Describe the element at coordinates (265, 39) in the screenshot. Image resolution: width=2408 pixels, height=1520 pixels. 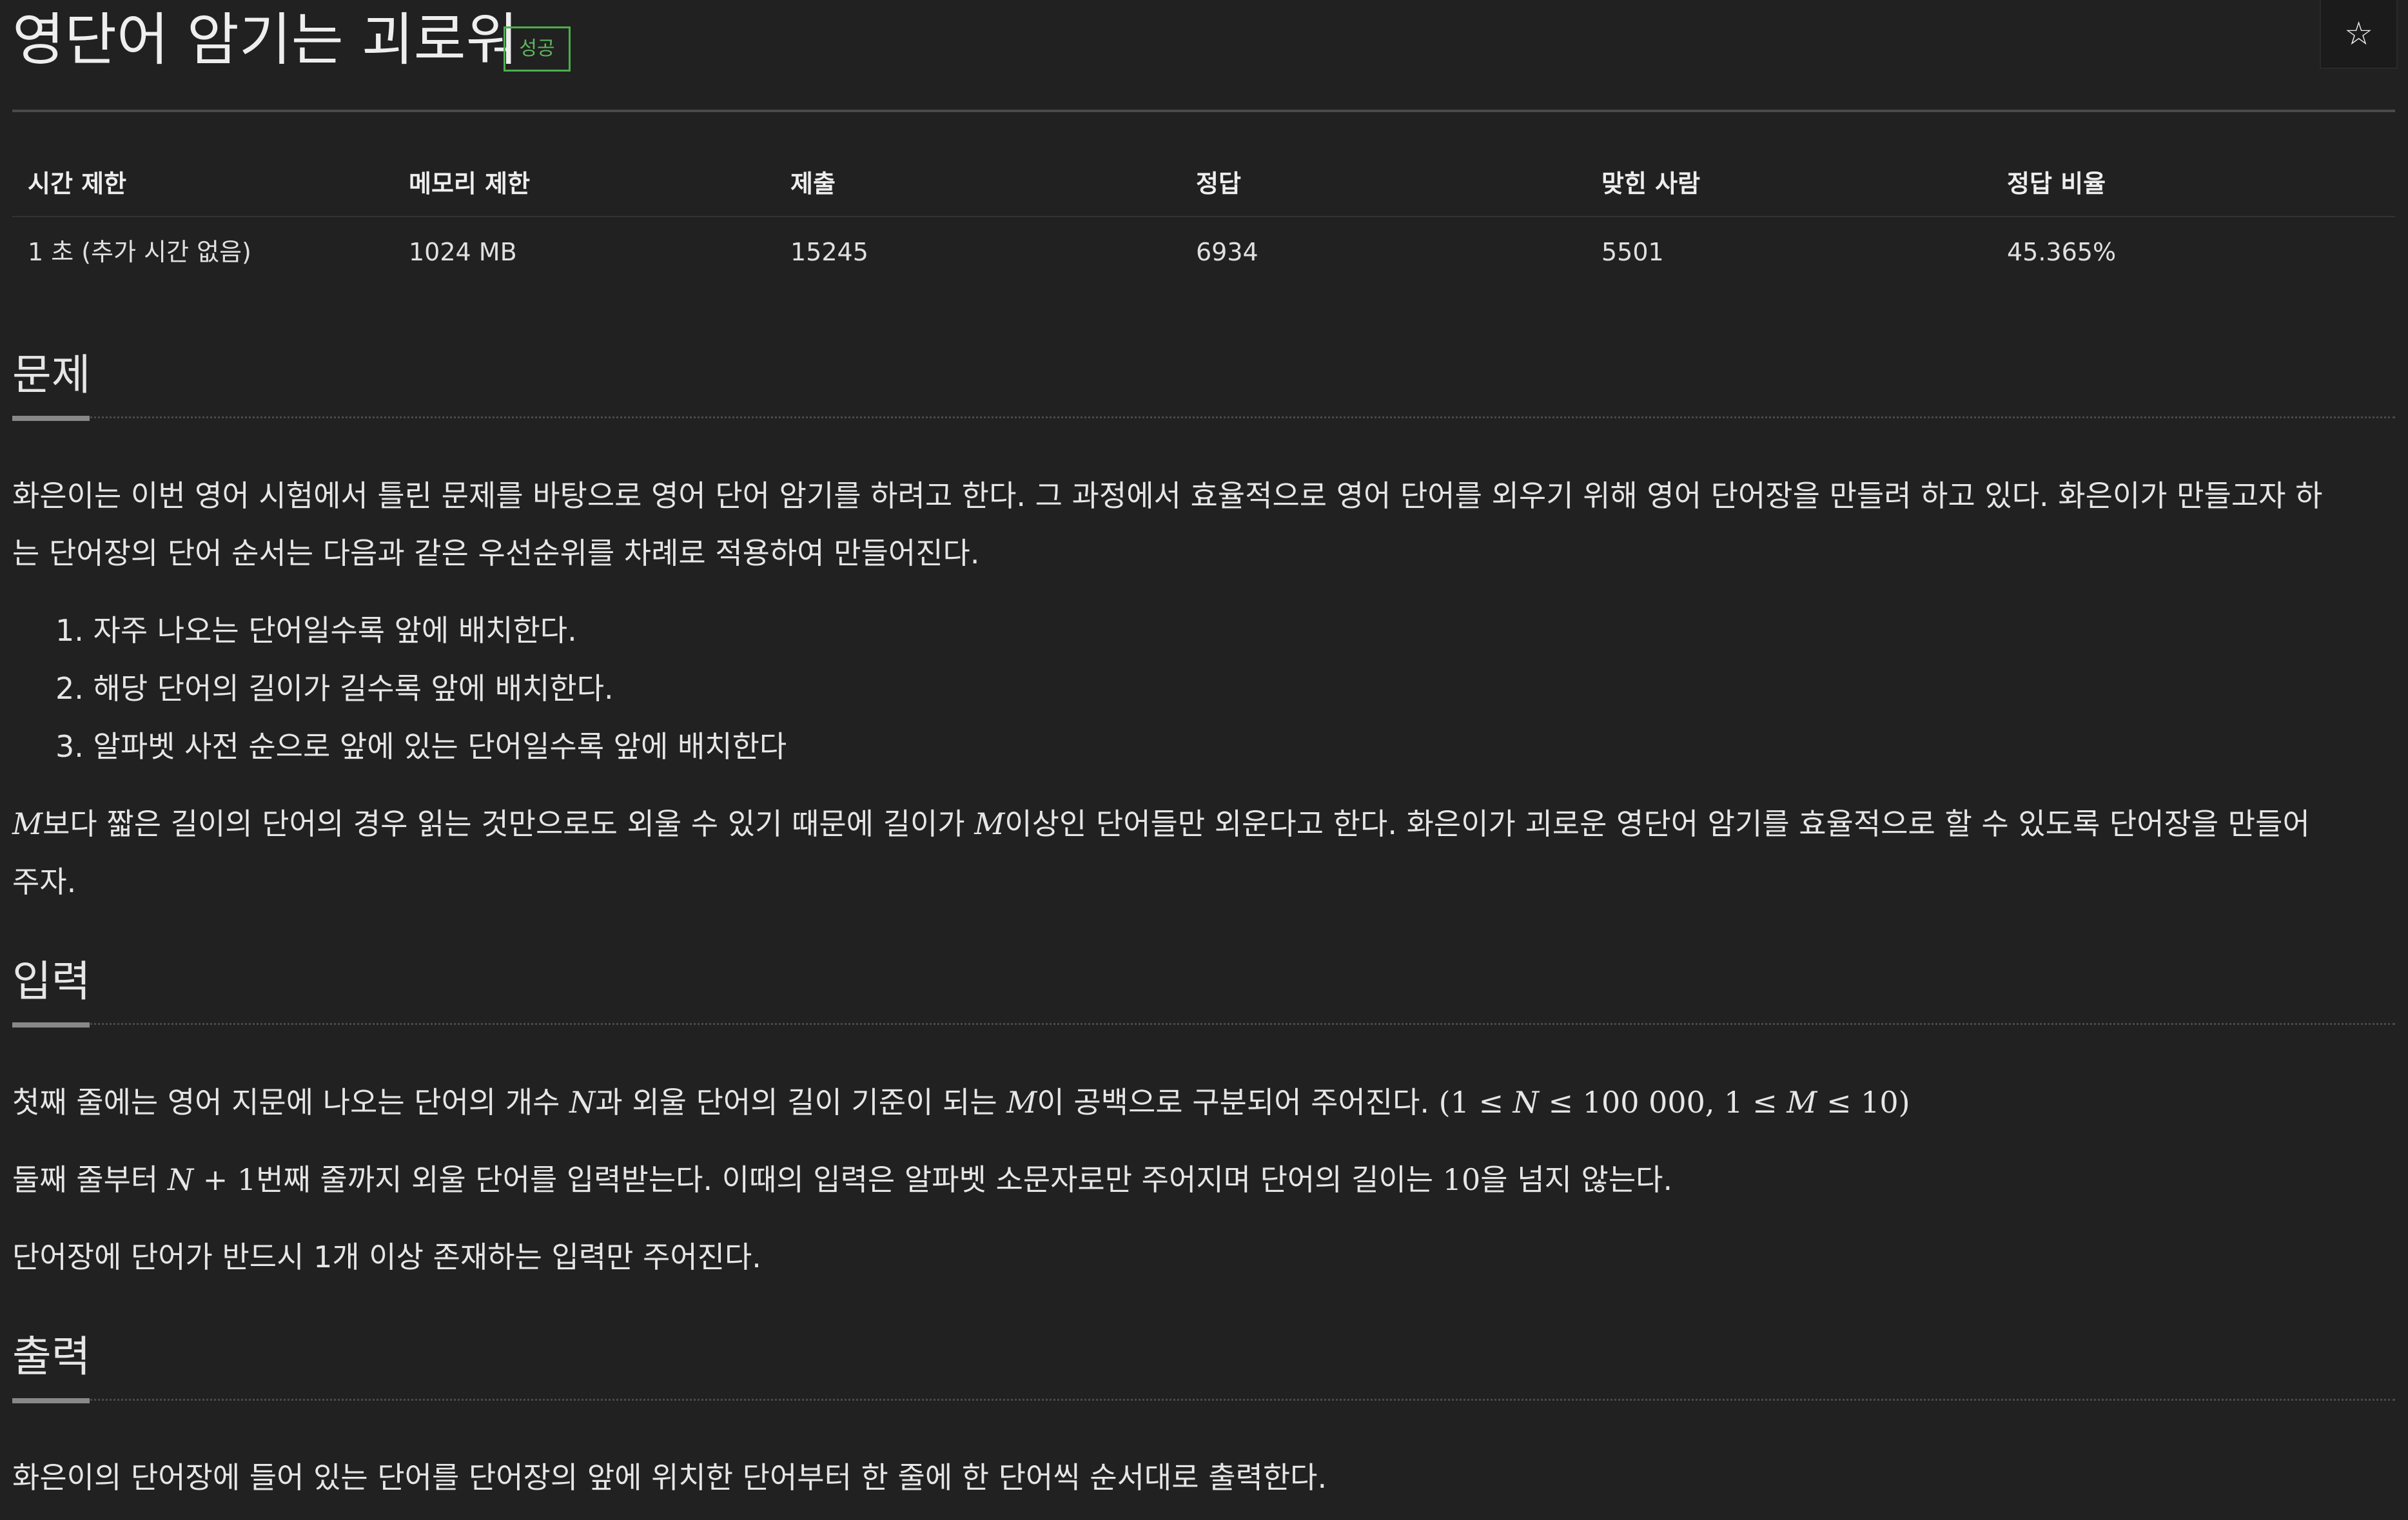
I see `page-title: 영단어 암기는 괴로워` at that location.